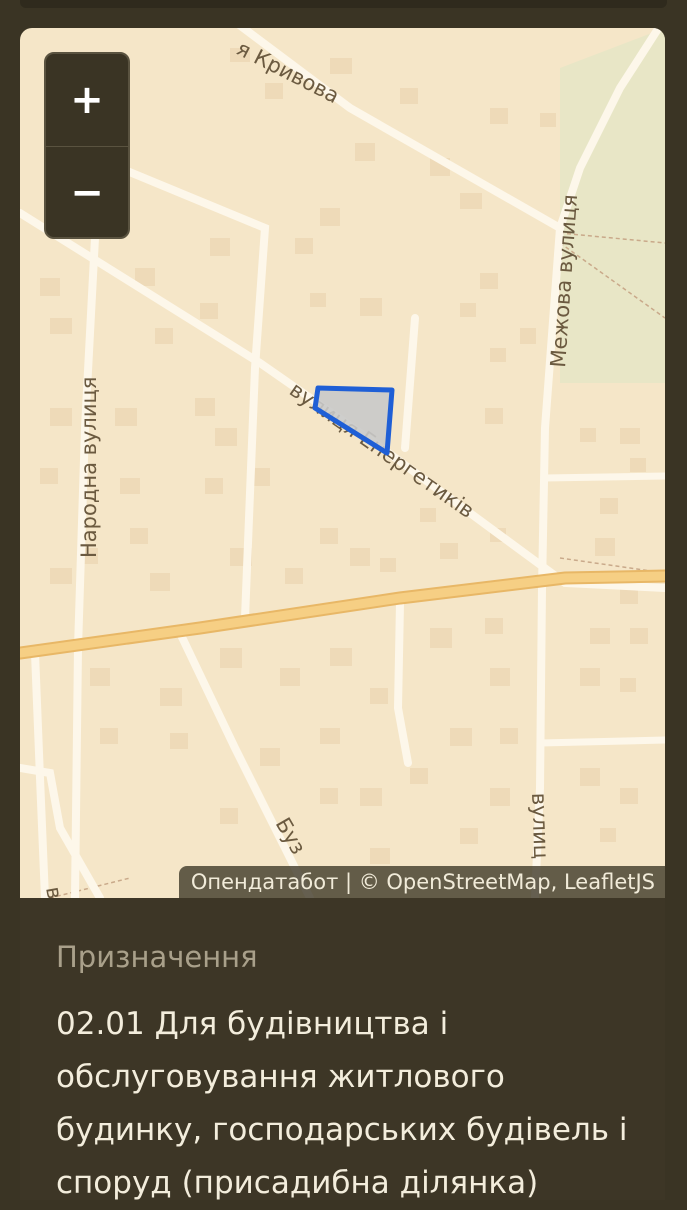 The width and height of the screenshot is (687, 1210). What do you see at coordinates (540, 825) in the screenshot?
I see `street-label-vulyts: вулиц` at bounding box center [540, 825].